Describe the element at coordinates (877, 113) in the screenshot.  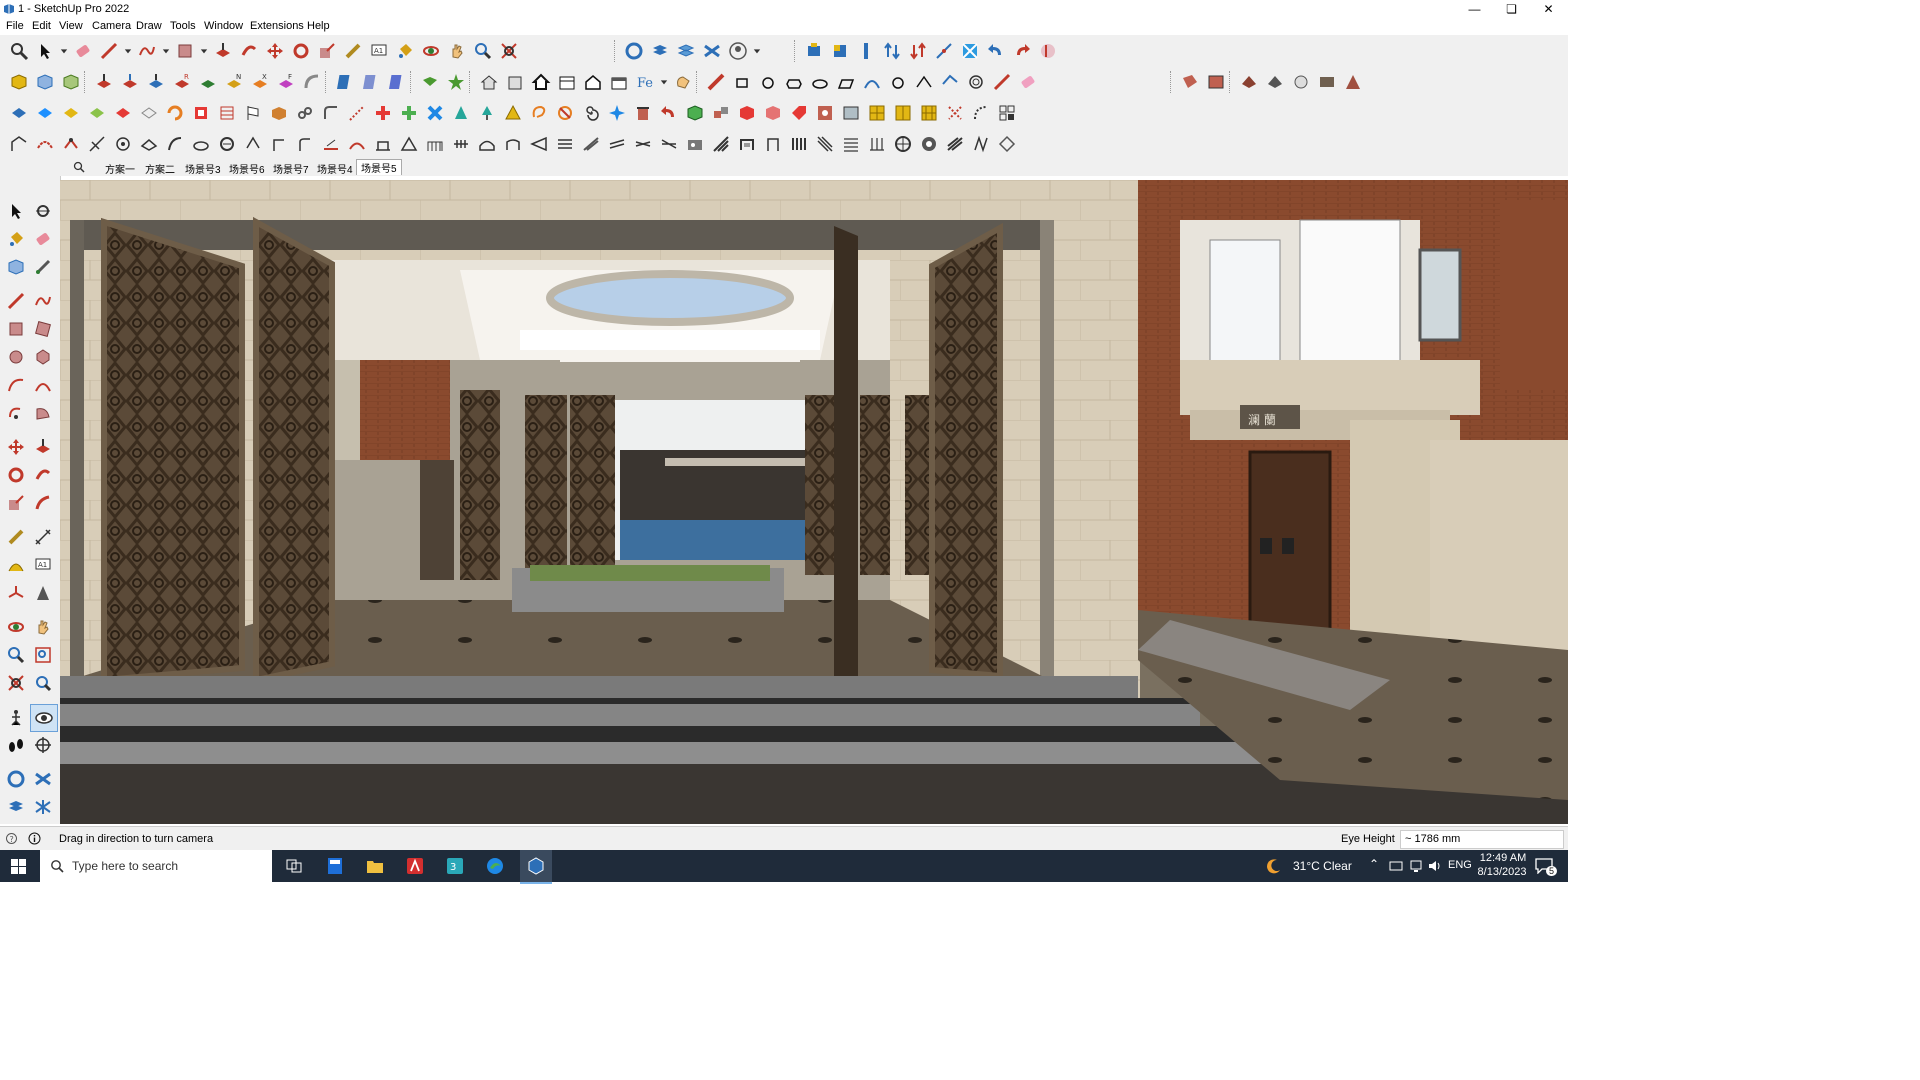
I see `window-grid-a-icon` at that location.